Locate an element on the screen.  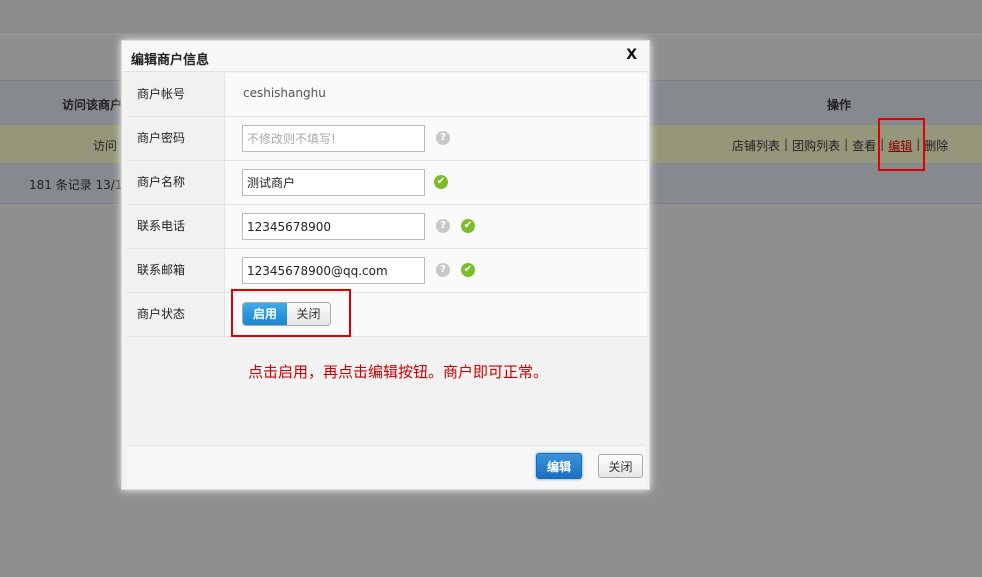
edit-highlight-box is located at coordinates (901, 144).